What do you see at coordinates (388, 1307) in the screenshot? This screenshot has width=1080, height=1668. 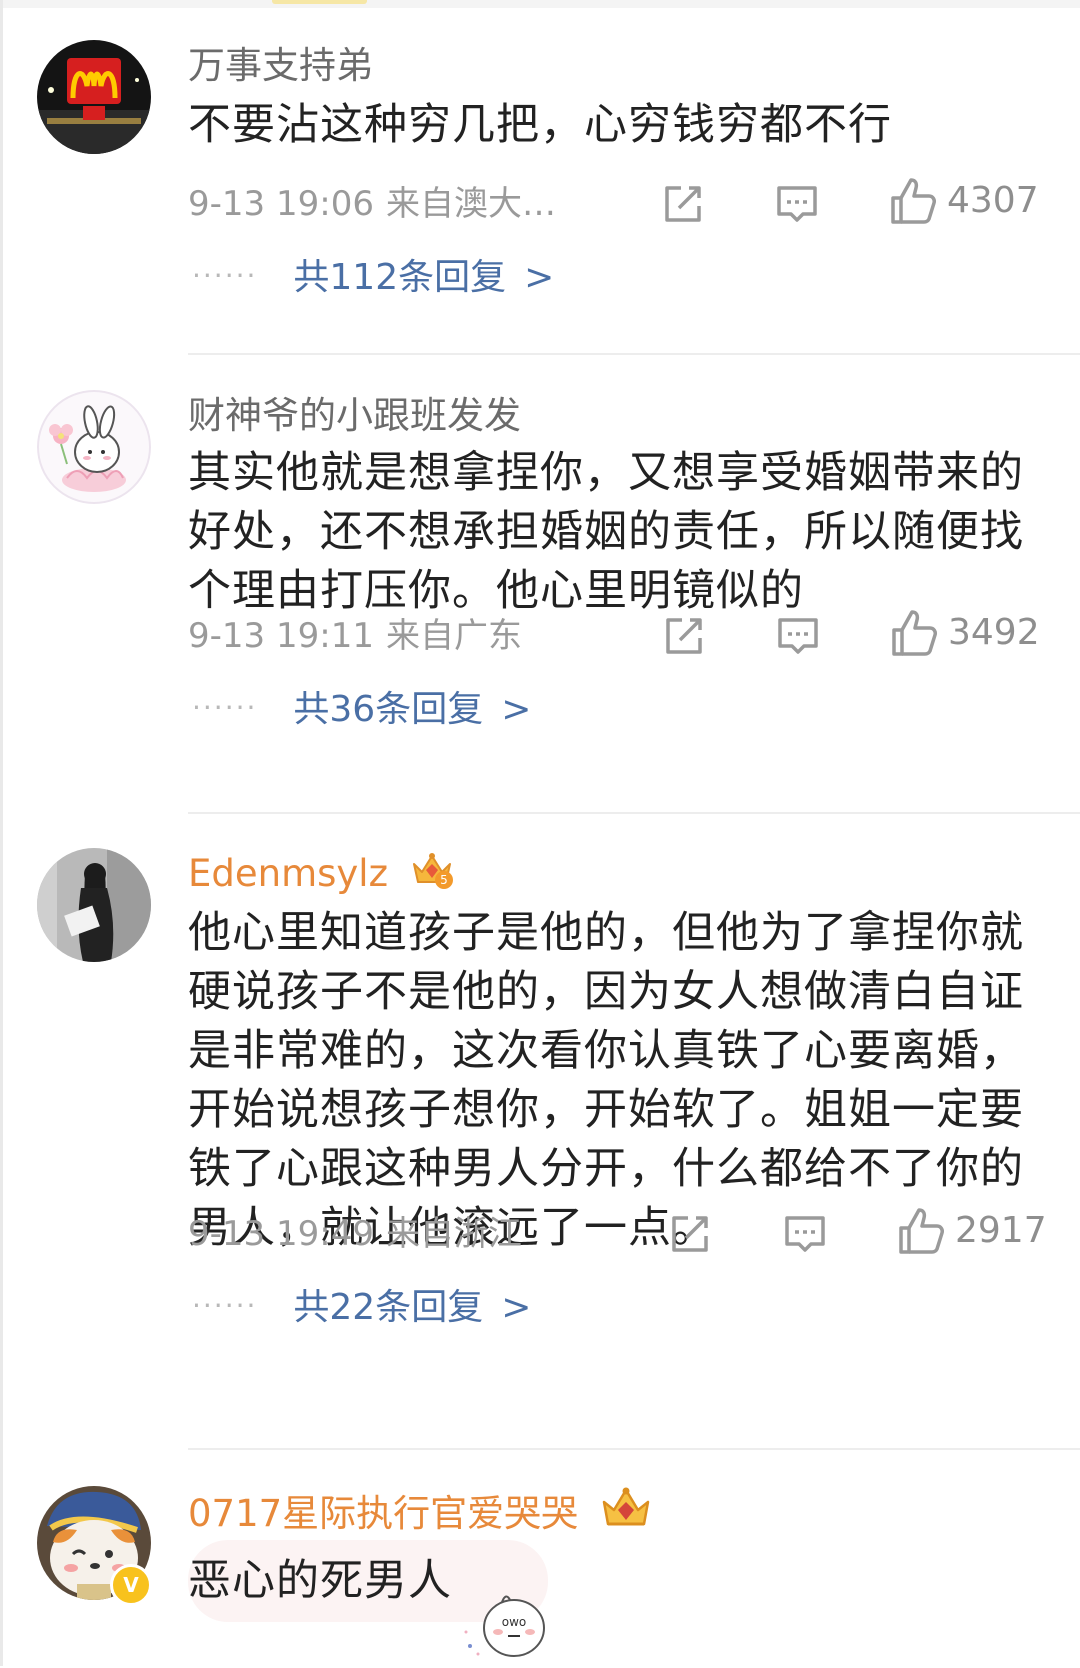 I see `replies-count: 共22条回复` at bounding box center [388, 1307].